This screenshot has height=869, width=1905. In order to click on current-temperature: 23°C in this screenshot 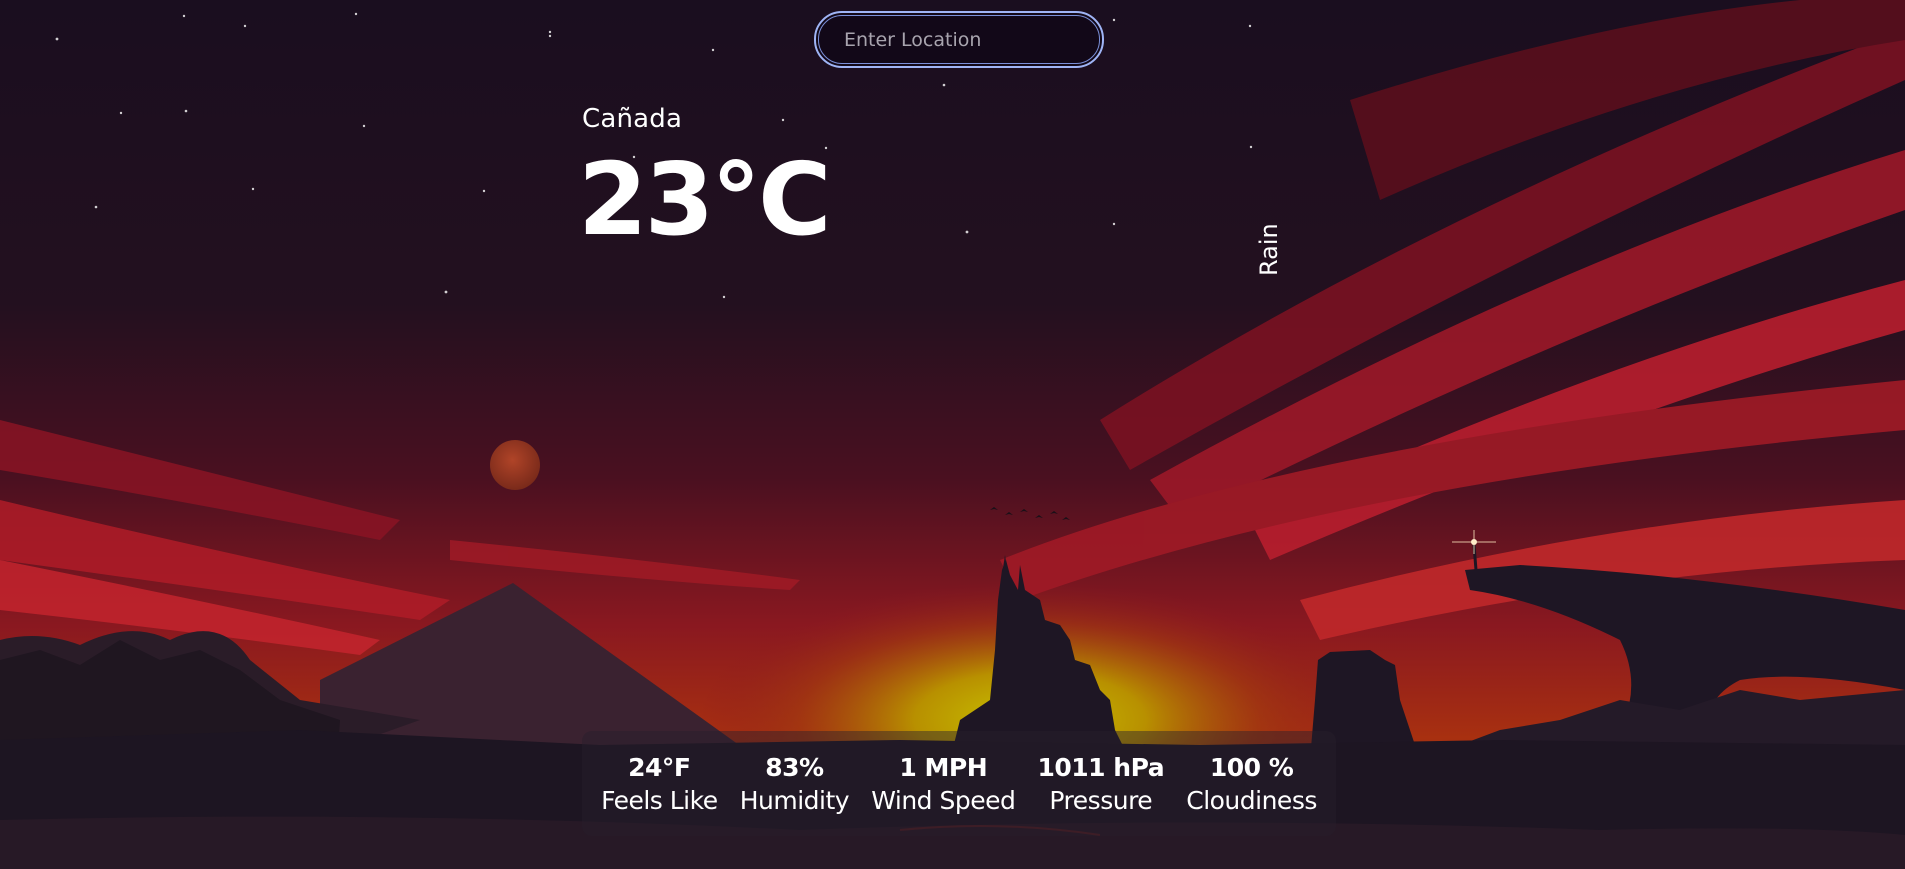, I will do `click(705, 199)`.